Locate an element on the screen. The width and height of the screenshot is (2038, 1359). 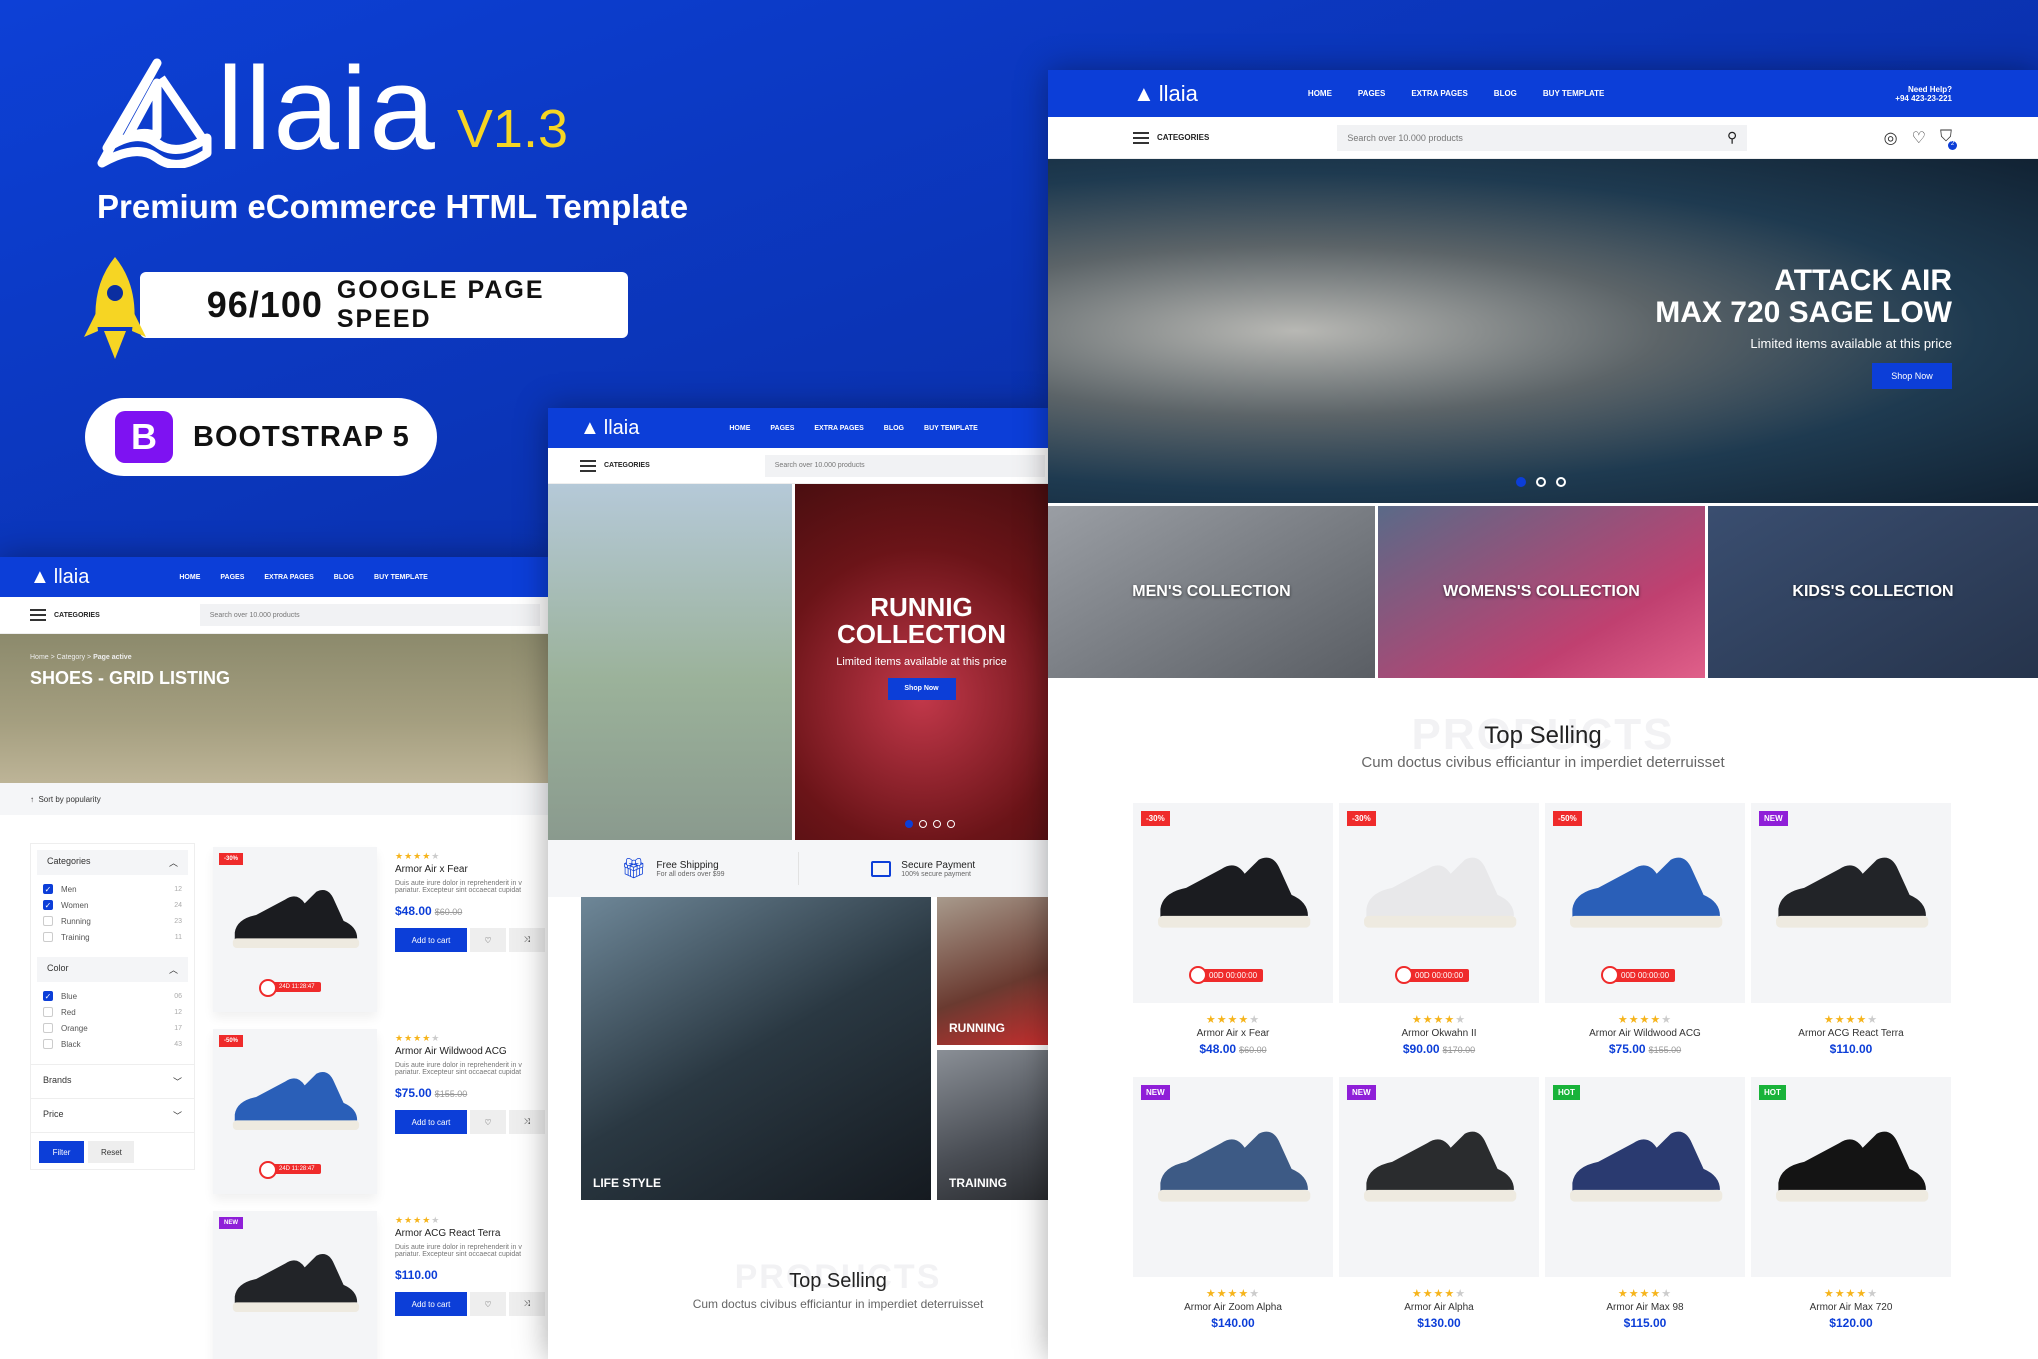
product-name: Armor Air Max 720 is located at coordinates (1851, 1307).